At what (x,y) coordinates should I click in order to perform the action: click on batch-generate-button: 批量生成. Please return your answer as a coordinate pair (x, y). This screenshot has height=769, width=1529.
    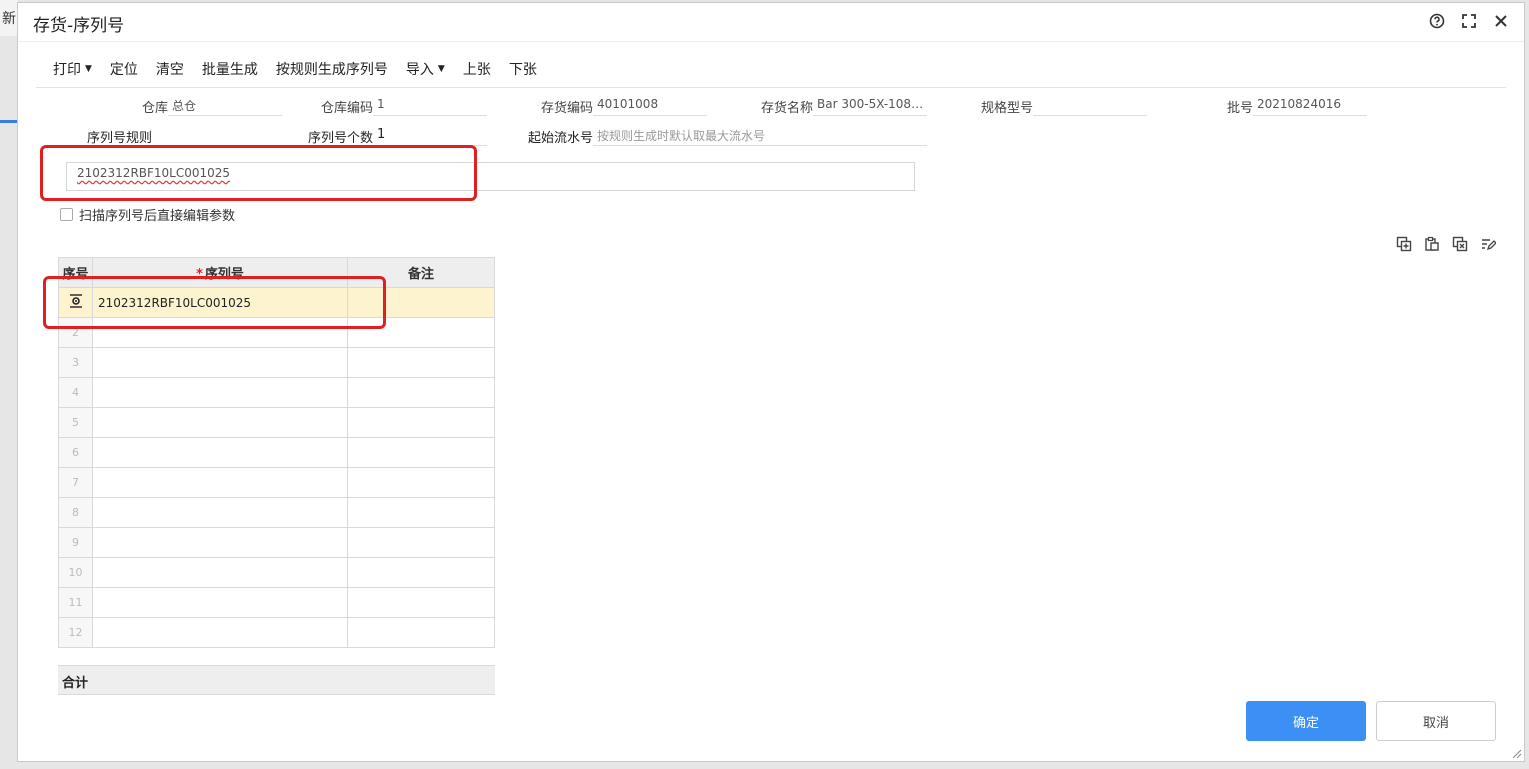
    Looking at the image, I should click on (230, 69).